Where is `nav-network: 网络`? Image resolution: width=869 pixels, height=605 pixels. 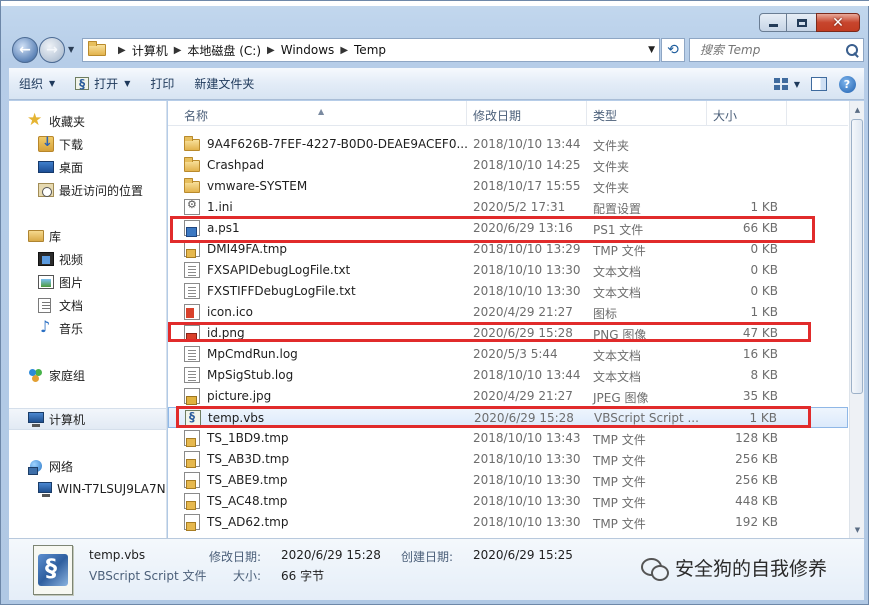 nav-network: 网络 is located at coordinates (87, 466).